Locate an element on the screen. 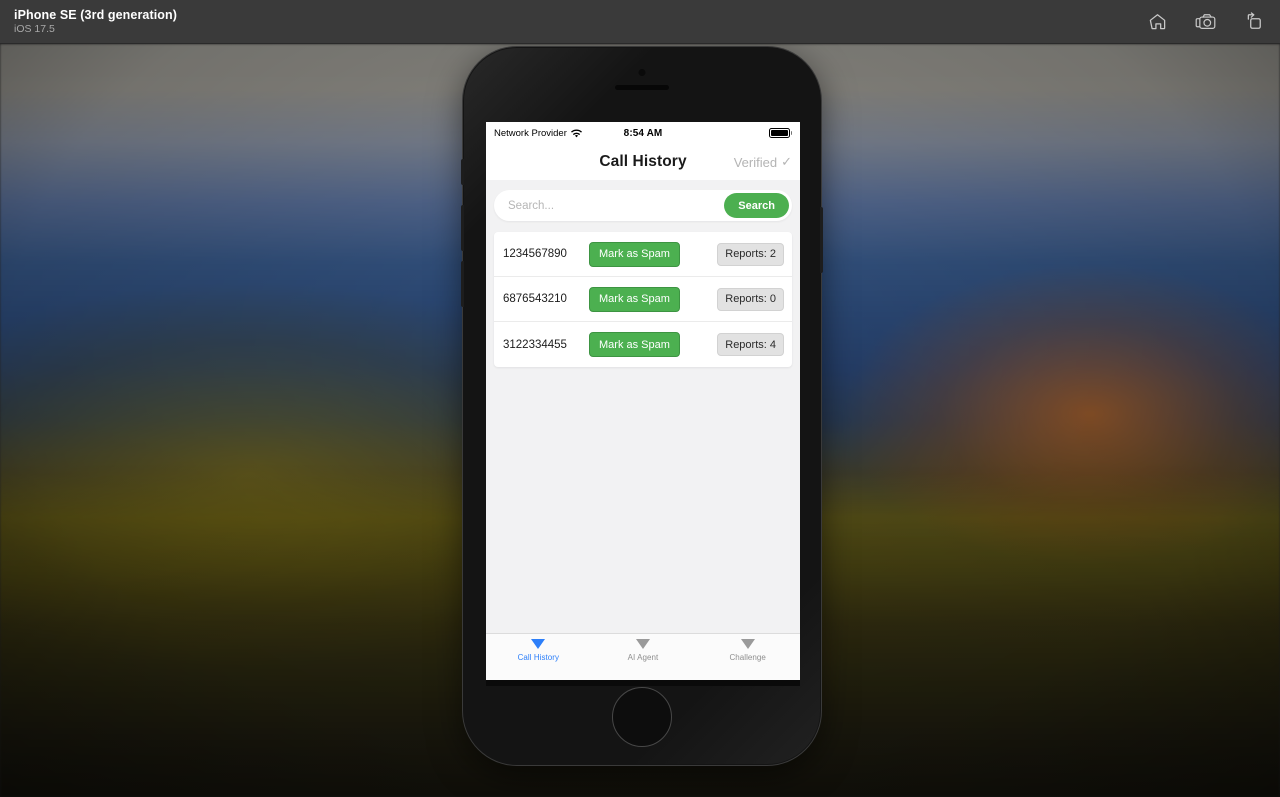 This screenshot has height=797, width=1280. phone-number-label: 1234567890 is located at coordinates (535, 254).